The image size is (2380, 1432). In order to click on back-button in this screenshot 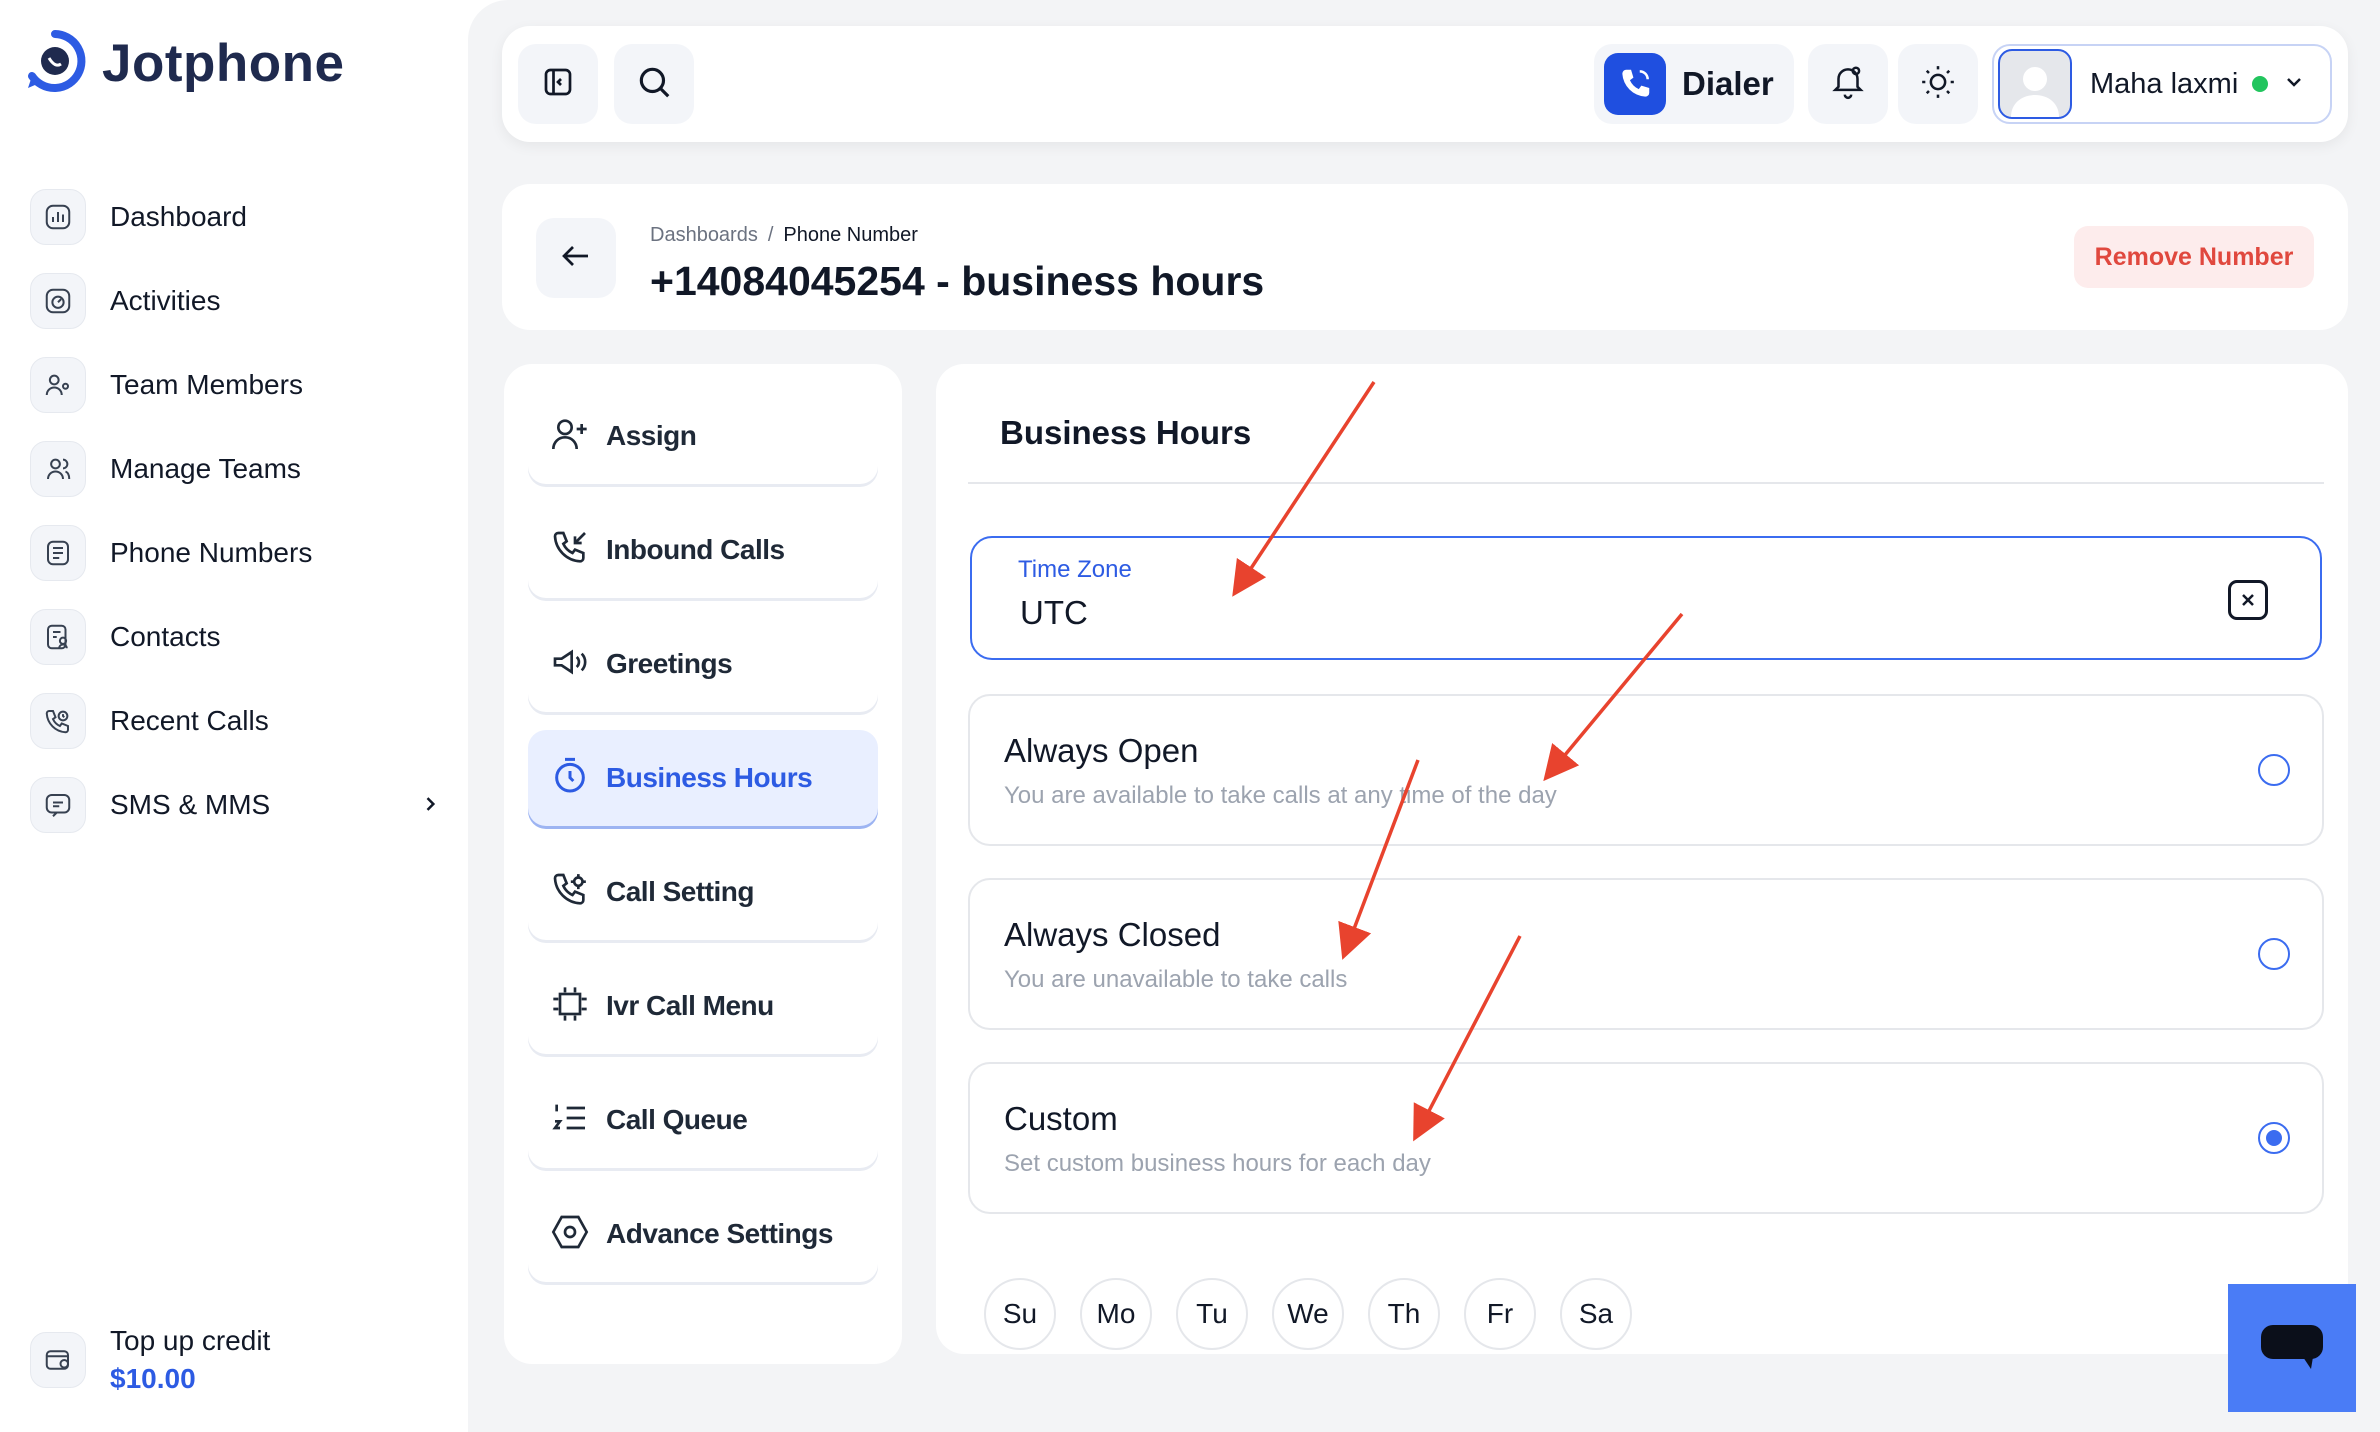, I will do `click(576, 258)`.